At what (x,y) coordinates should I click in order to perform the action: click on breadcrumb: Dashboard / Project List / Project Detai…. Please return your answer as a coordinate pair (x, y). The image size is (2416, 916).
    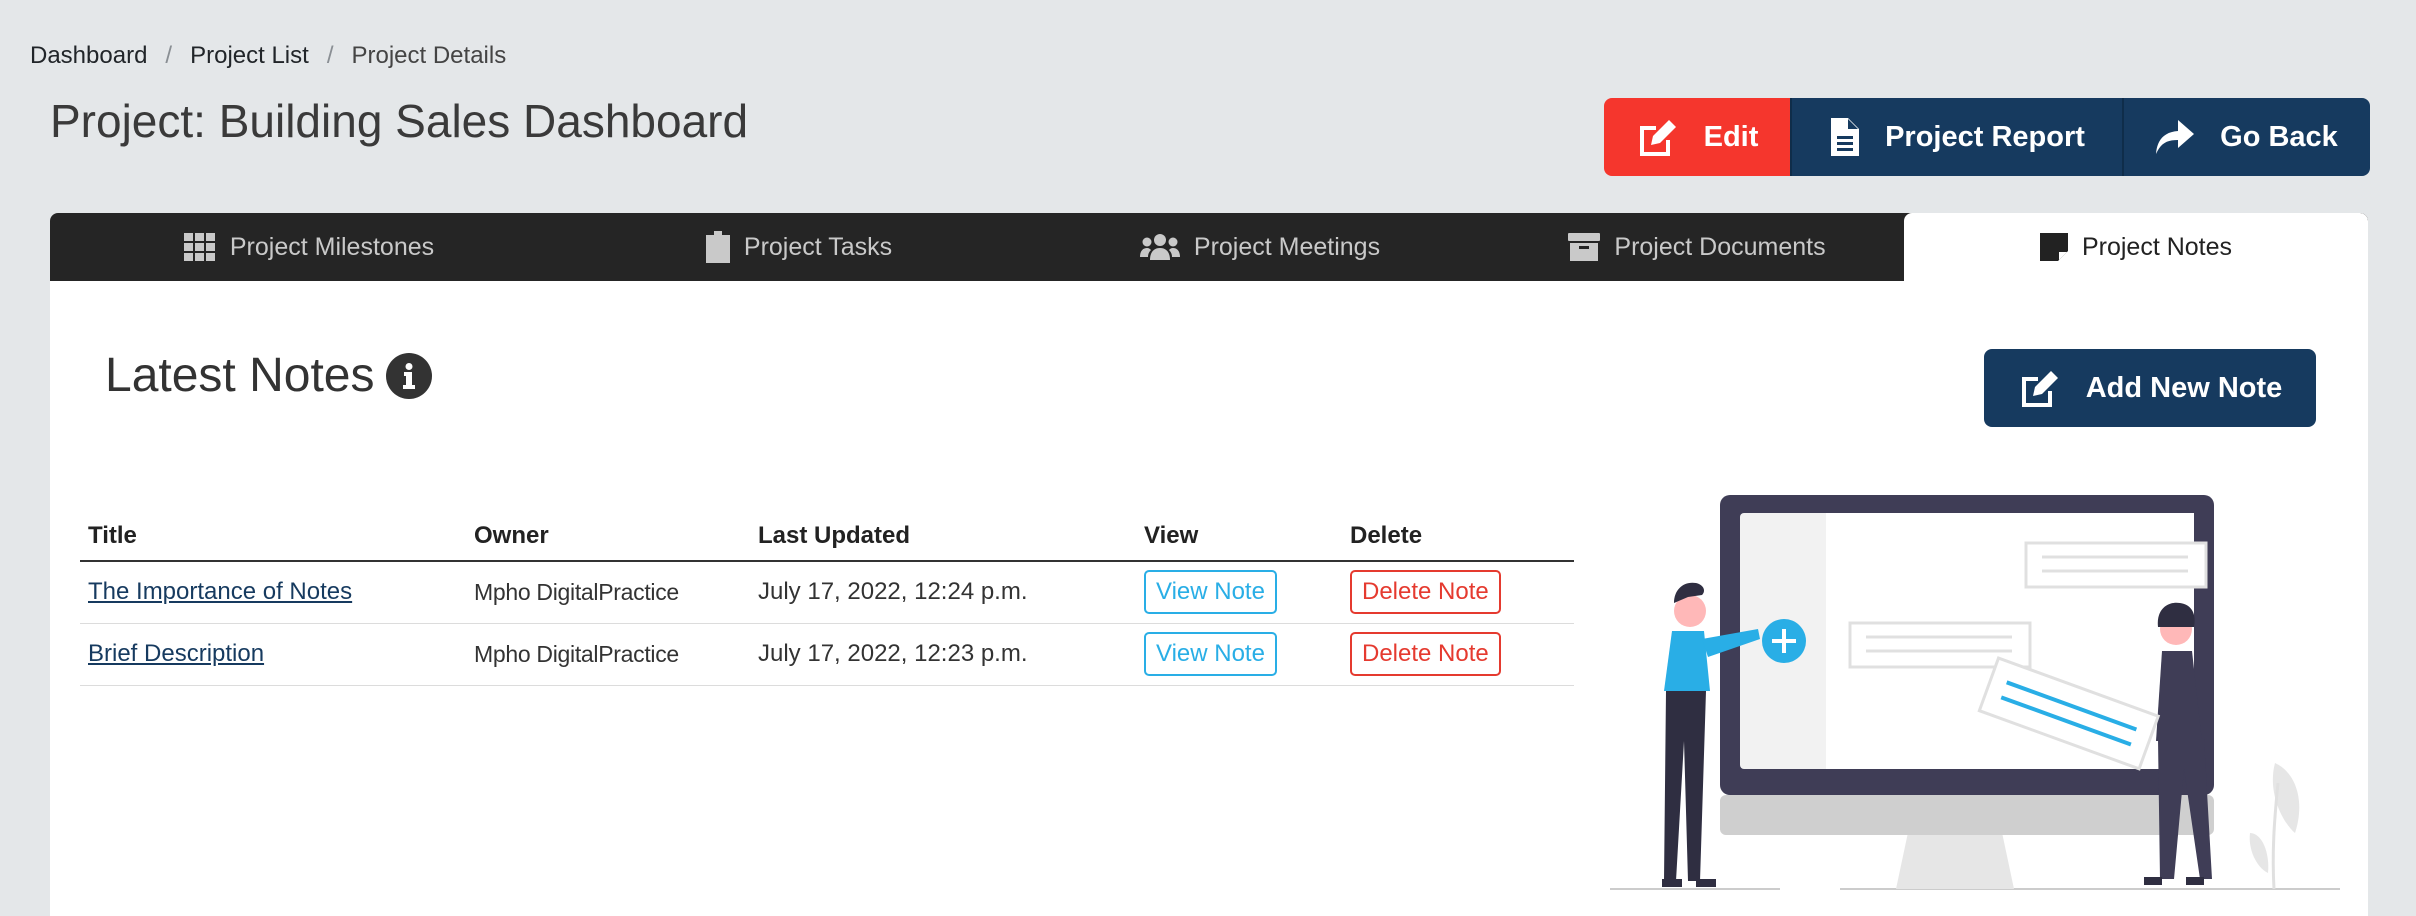
    Looking at the image, I should click on (268, 56).